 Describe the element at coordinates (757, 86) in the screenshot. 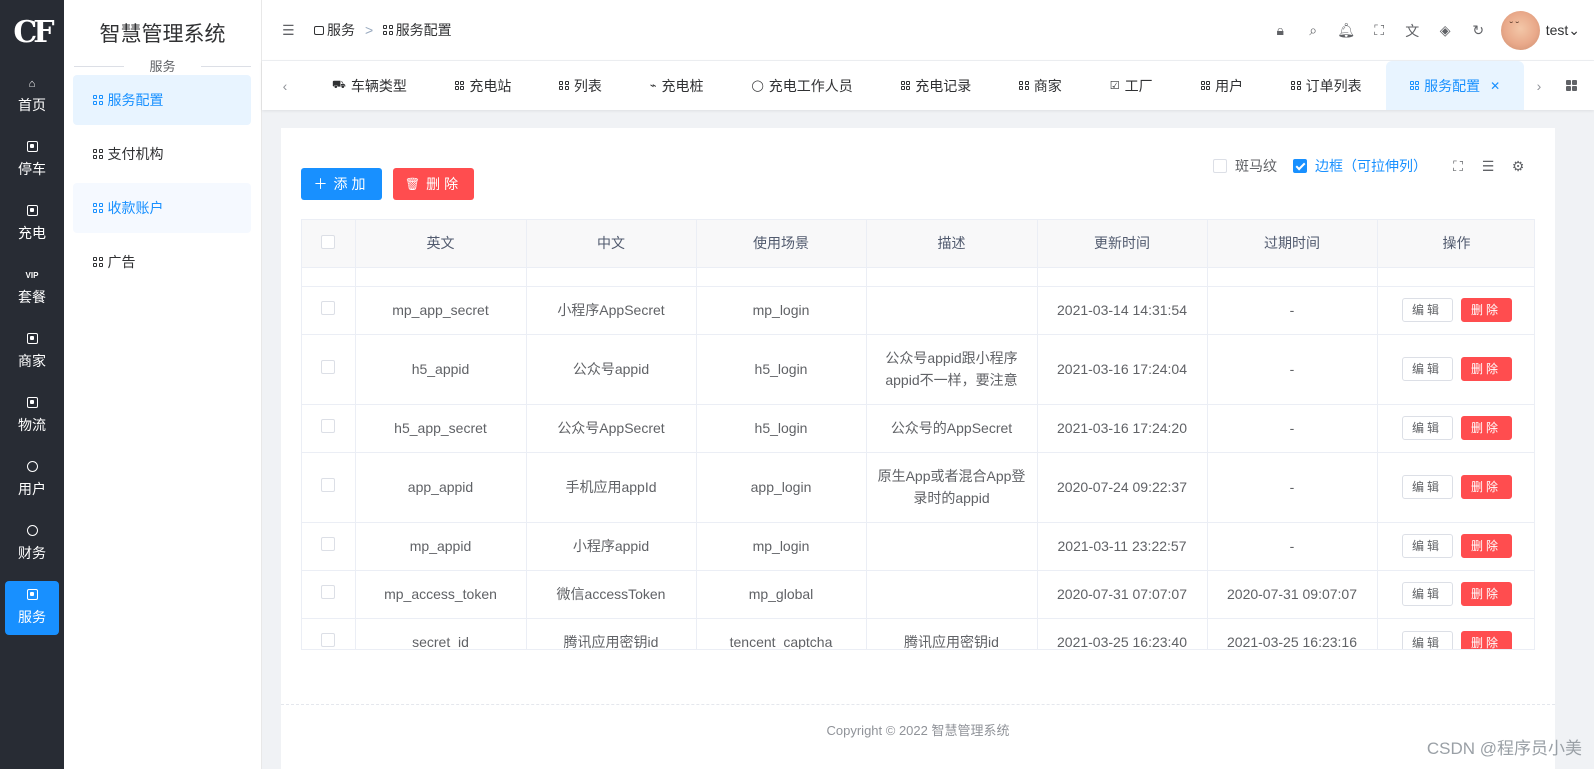

I see `user-icon: ◯` at that location.